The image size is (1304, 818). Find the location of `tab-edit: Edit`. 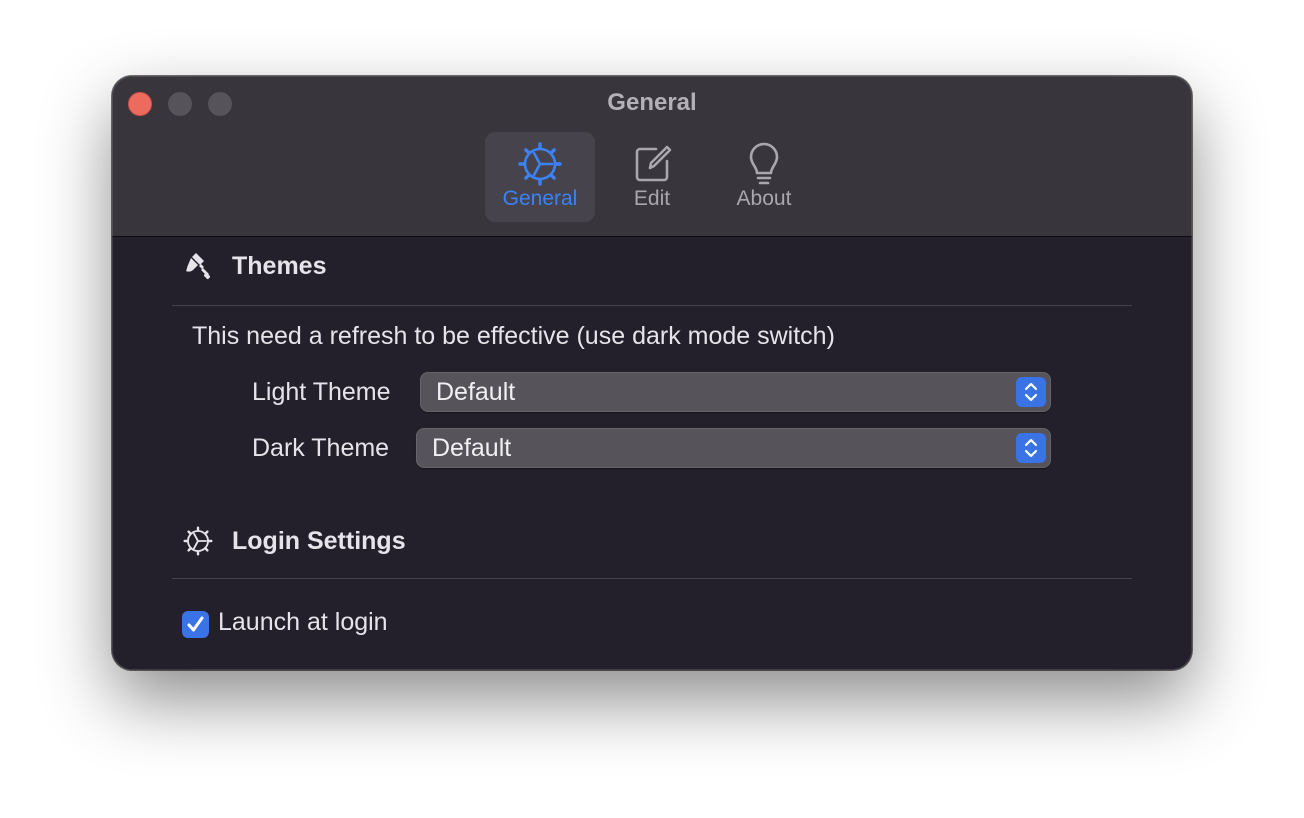

tab-edit: Edit is located at coordinates (652, 177).